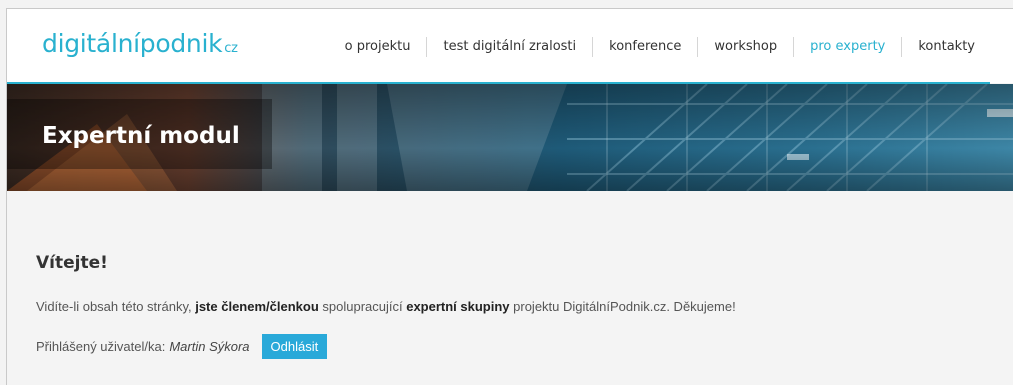 This screenshot has width=1013, height=385. Describe the element at coordinates (378, 47) in the screenshot. I see `nav-item-o-projektu: o projektu` at that location.